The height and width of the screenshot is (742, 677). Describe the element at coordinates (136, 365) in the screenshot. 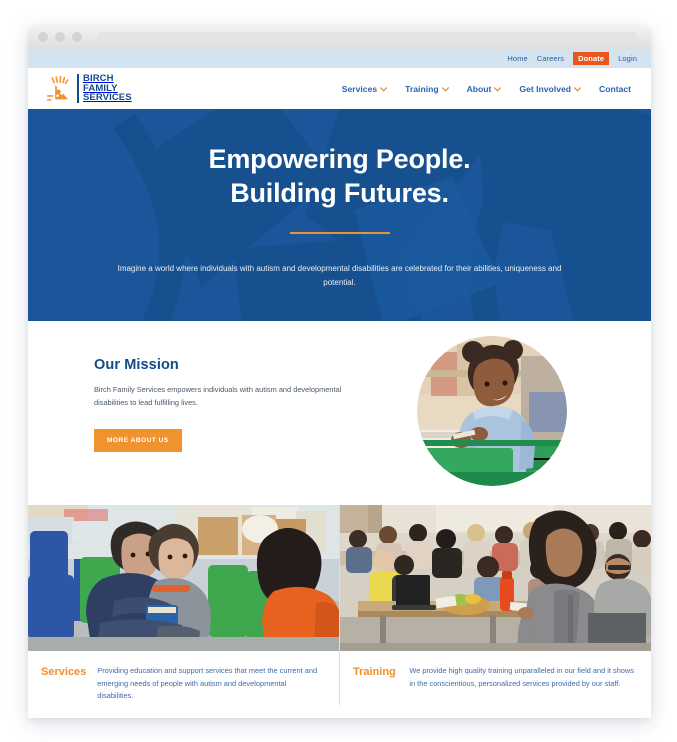

I see `mission-title: Our Mission` at that location.